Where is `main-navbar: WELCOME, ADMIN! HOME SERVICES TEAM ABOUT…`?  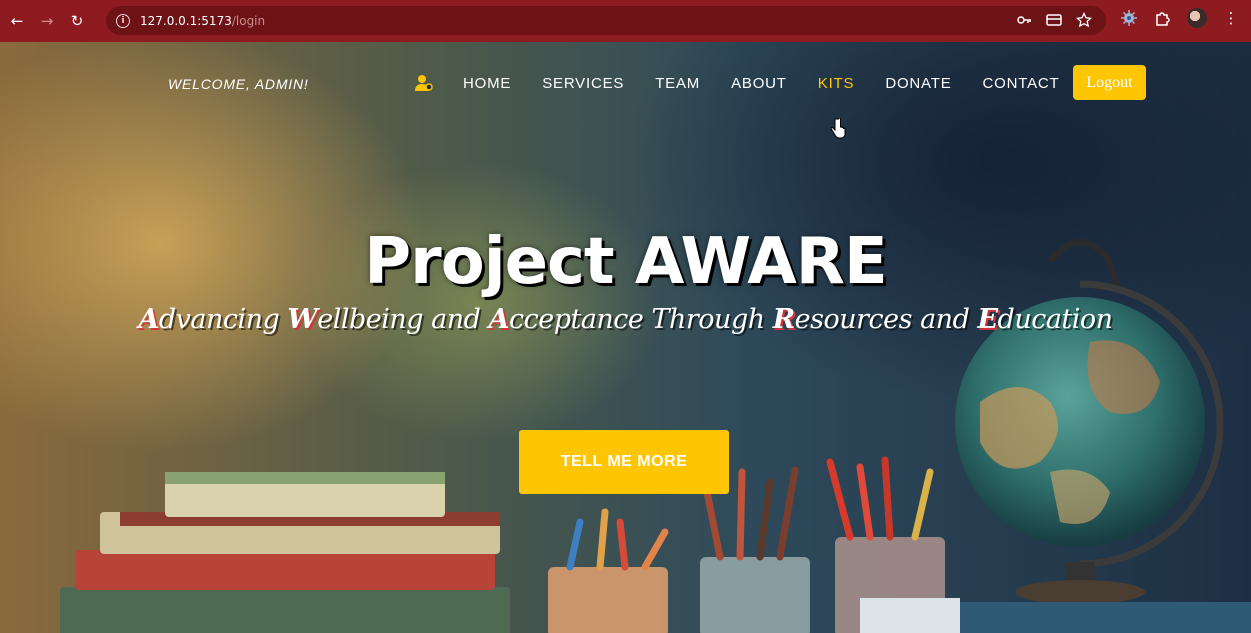
main-navbar: WELCOME, ADMIN! HOME SERVICES TEAM ABOUT… is located at coordinates (625, 84).